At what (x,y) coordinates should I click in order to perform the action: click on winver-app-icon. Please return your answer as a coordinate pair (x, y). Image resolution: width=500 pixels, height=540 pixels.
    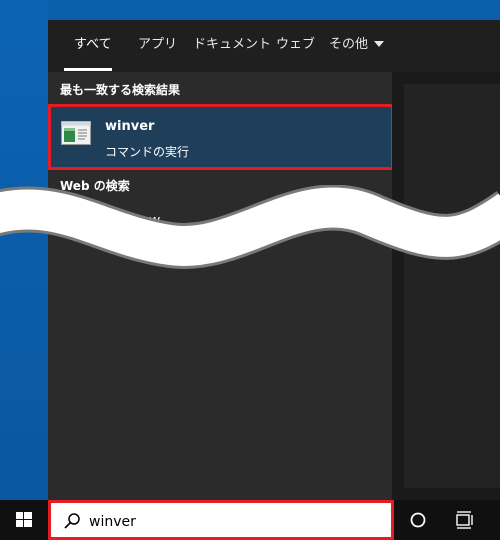
    Looking at the image, I should click on (76, 133).